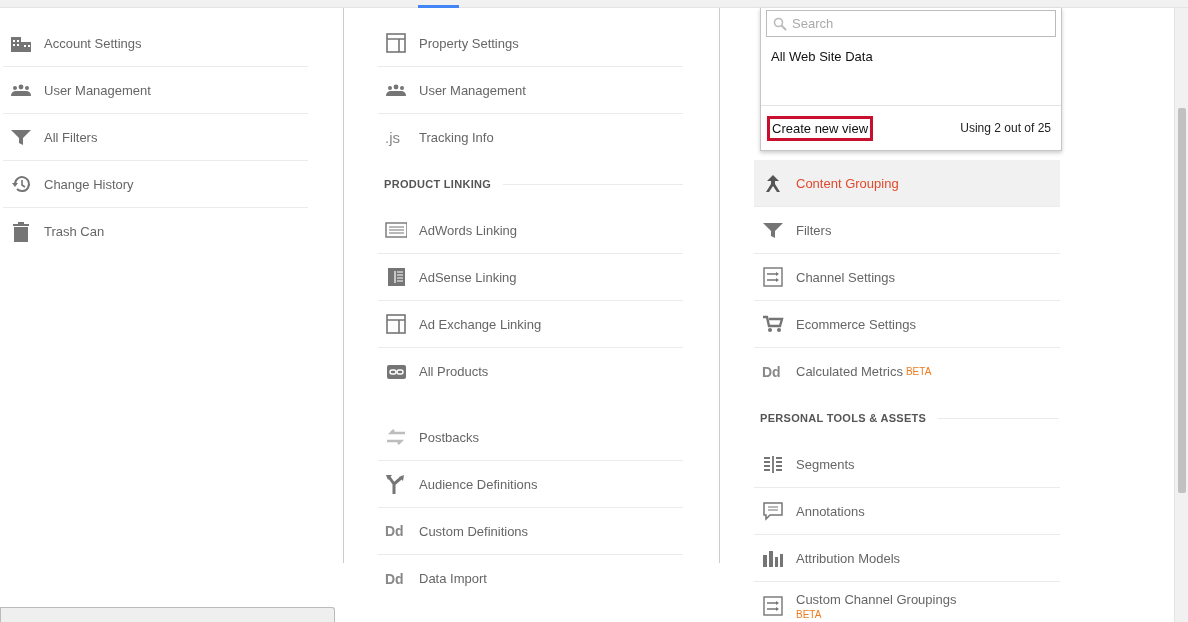 Image resolution: width=1188 pixels, height=622 pixels. I want to click on menu-item: Account Settings, so click(155, 43).